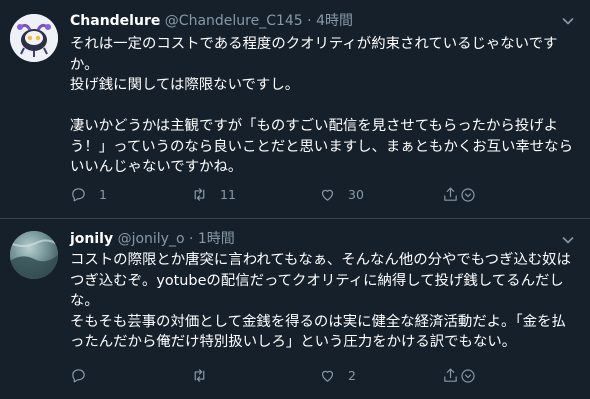 Image resolution: width=590 pixels, height=399 pixels. Describe the element at coordinates (115, 21) in the screenshot. I see `display-name: Chandelure` at that location.